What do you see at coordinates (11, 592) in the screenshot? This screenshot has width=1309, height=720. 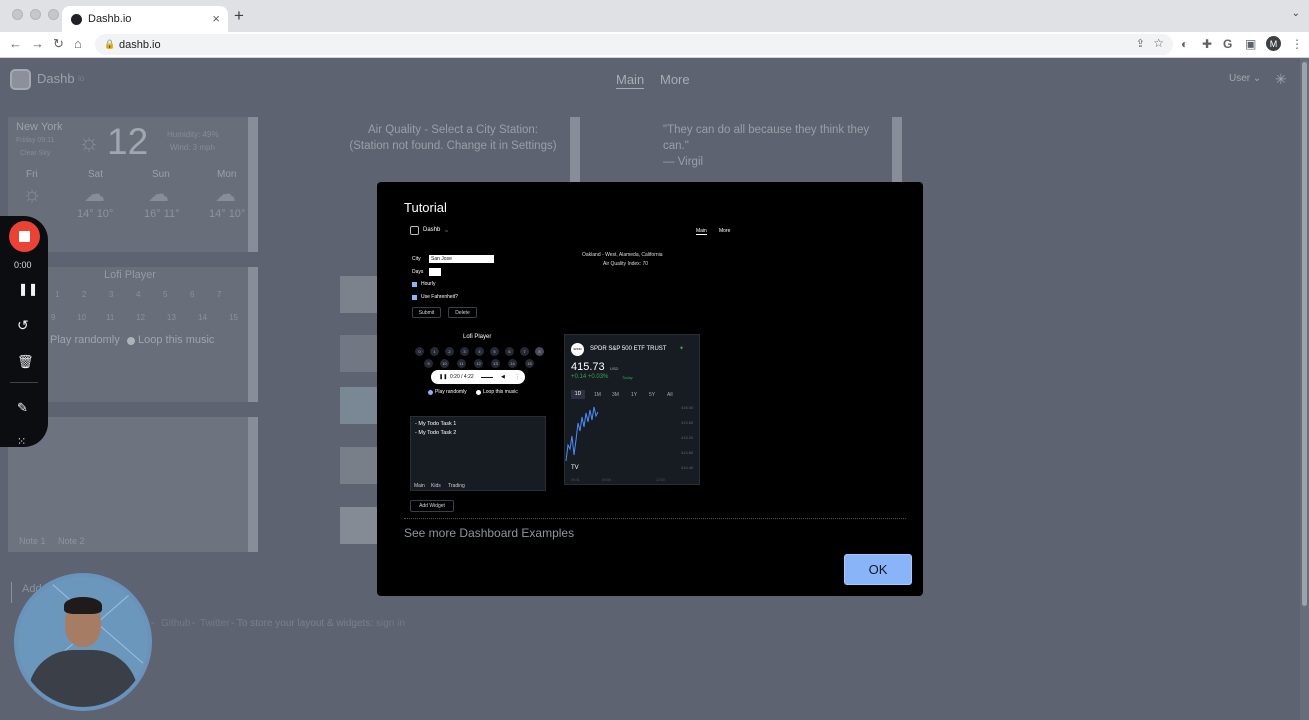 I see `add-widget-divider` at bounding box center [11, 592].